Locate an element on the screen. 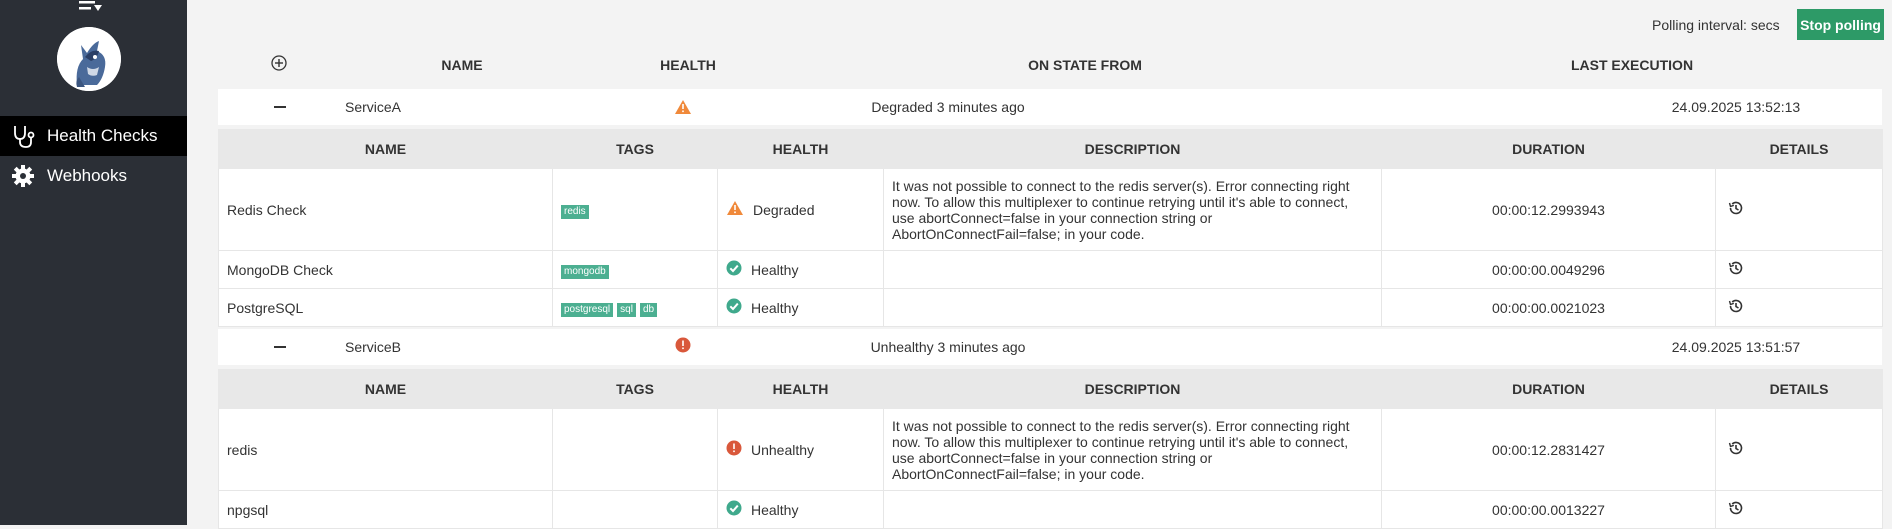  check-name: MongoDB Check is located at coordinates (385, 269).